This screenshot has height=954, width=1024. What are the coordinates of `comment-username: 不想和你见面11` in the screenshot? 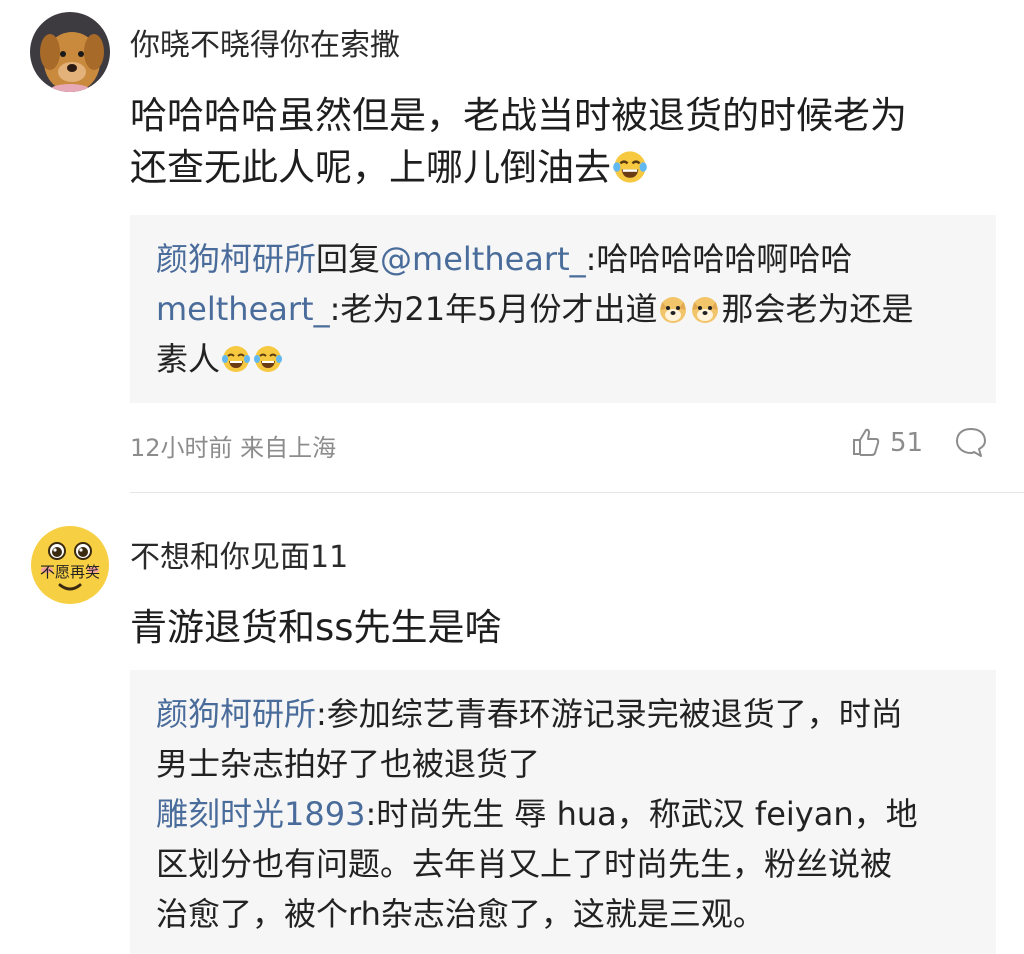 It's located at (239, 554).